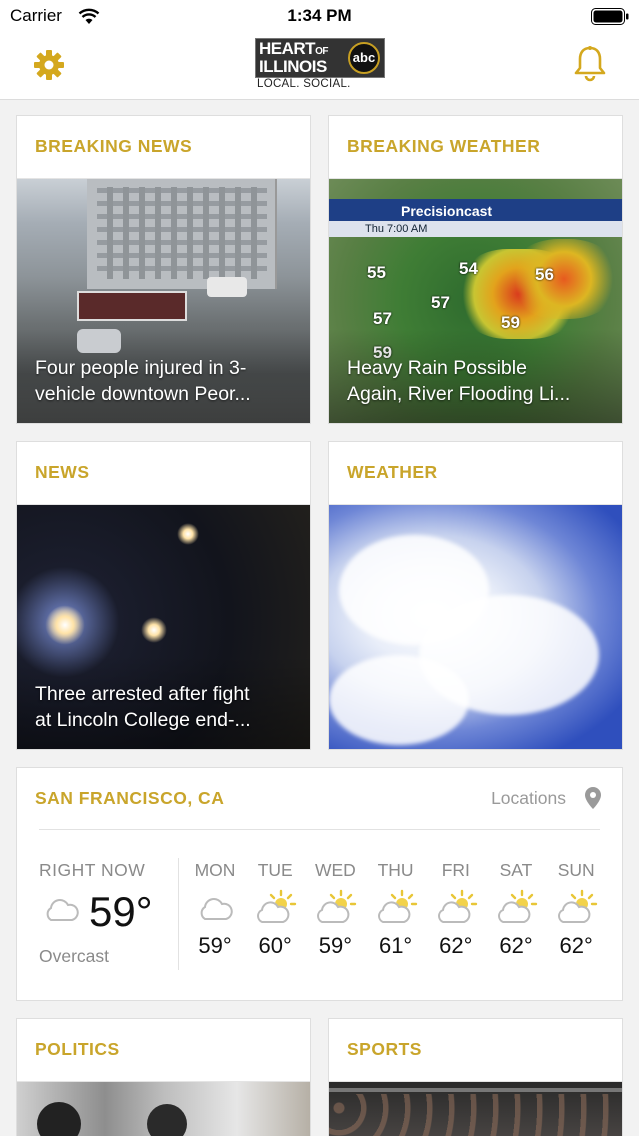 The height and width of the screenshot is (1136, 639). Describe the element at coordinates (384, 1049) in the screenshot. I see `card-title: SPORTS` at that location.